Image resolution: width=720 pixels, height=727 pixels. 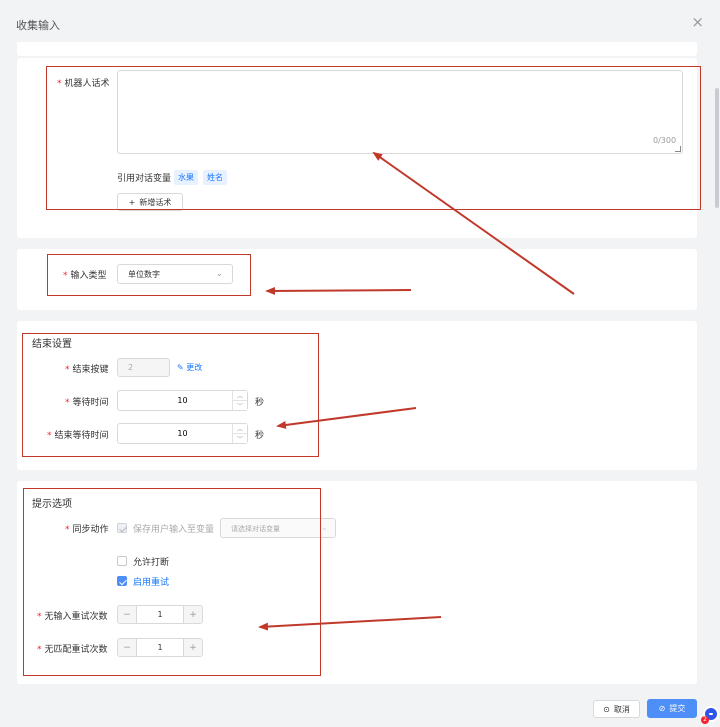 I want to click on arrow-to-speech, so click(x=473, y=223).